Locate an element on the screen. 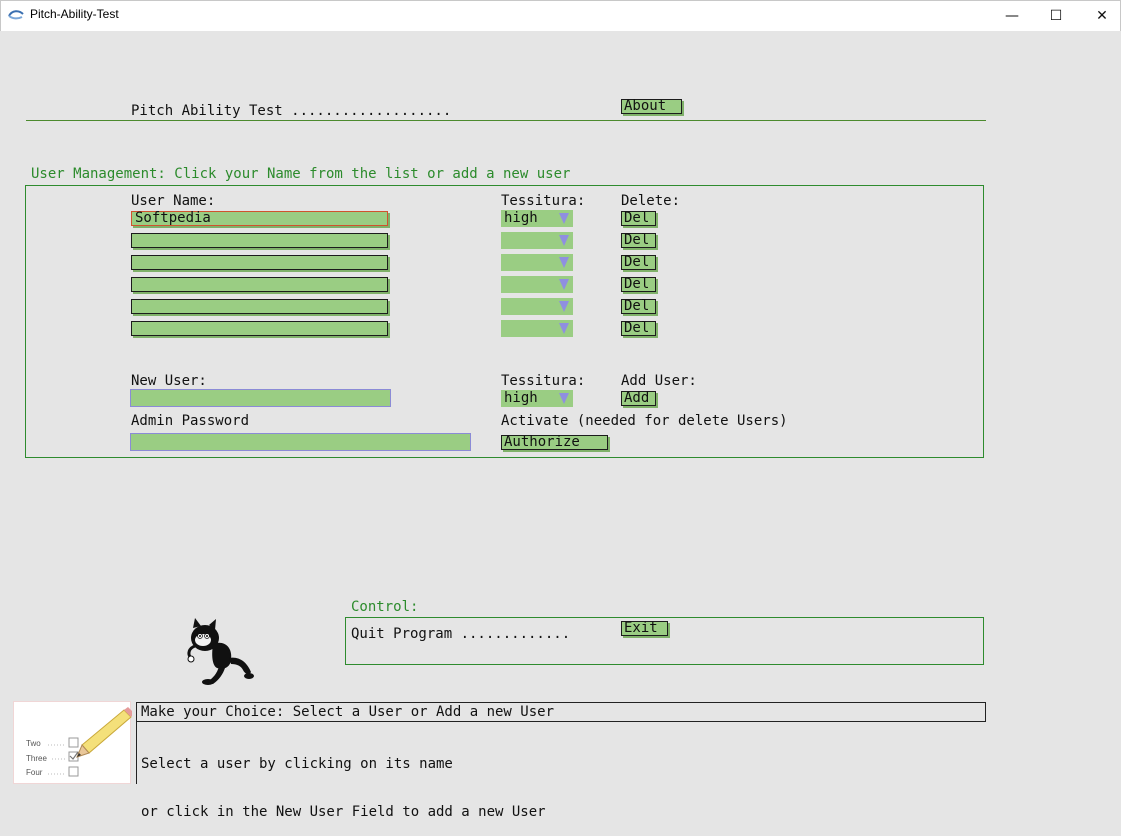 Image resolution: width=1121 pixels, height=836 pixels. maximize-icon: ☐ is located at coordinates (1056, 15).